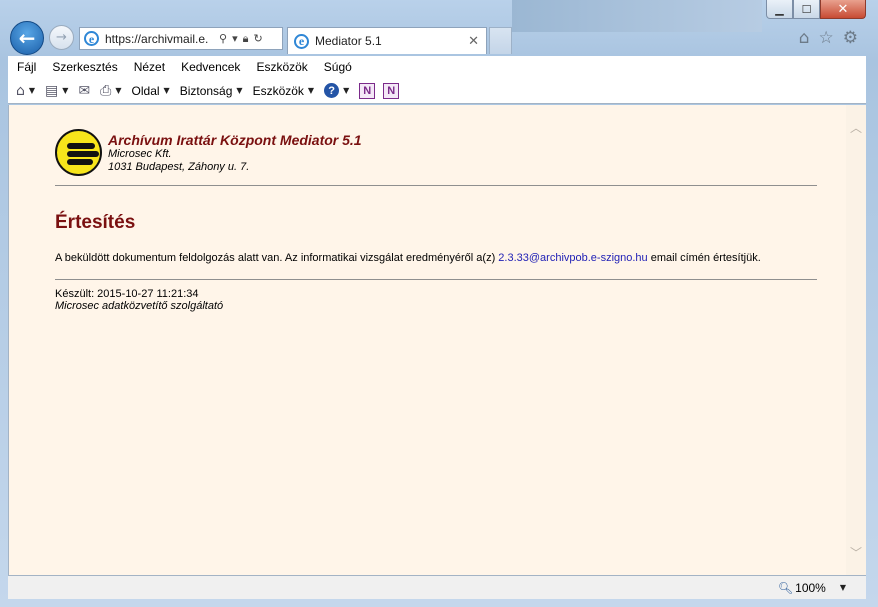  I want to click on search-icon: ⚲, so click(223, 39).